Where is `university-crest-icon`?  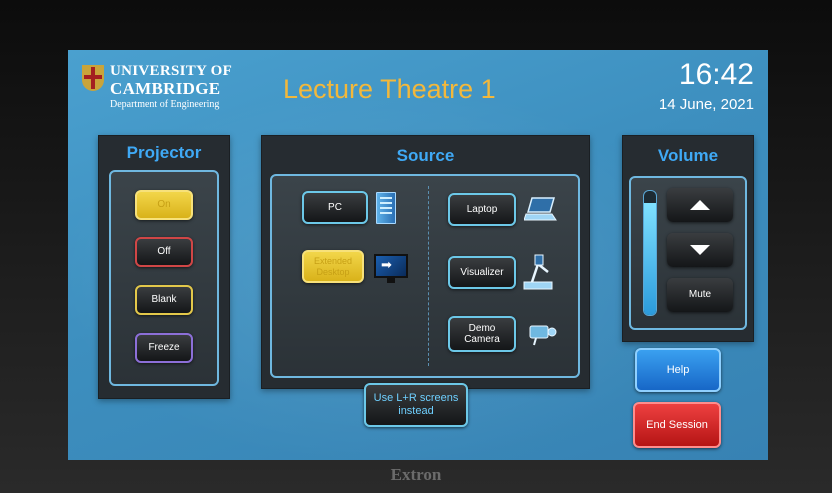
university-crest-icon is located at coordinates (93, 78).